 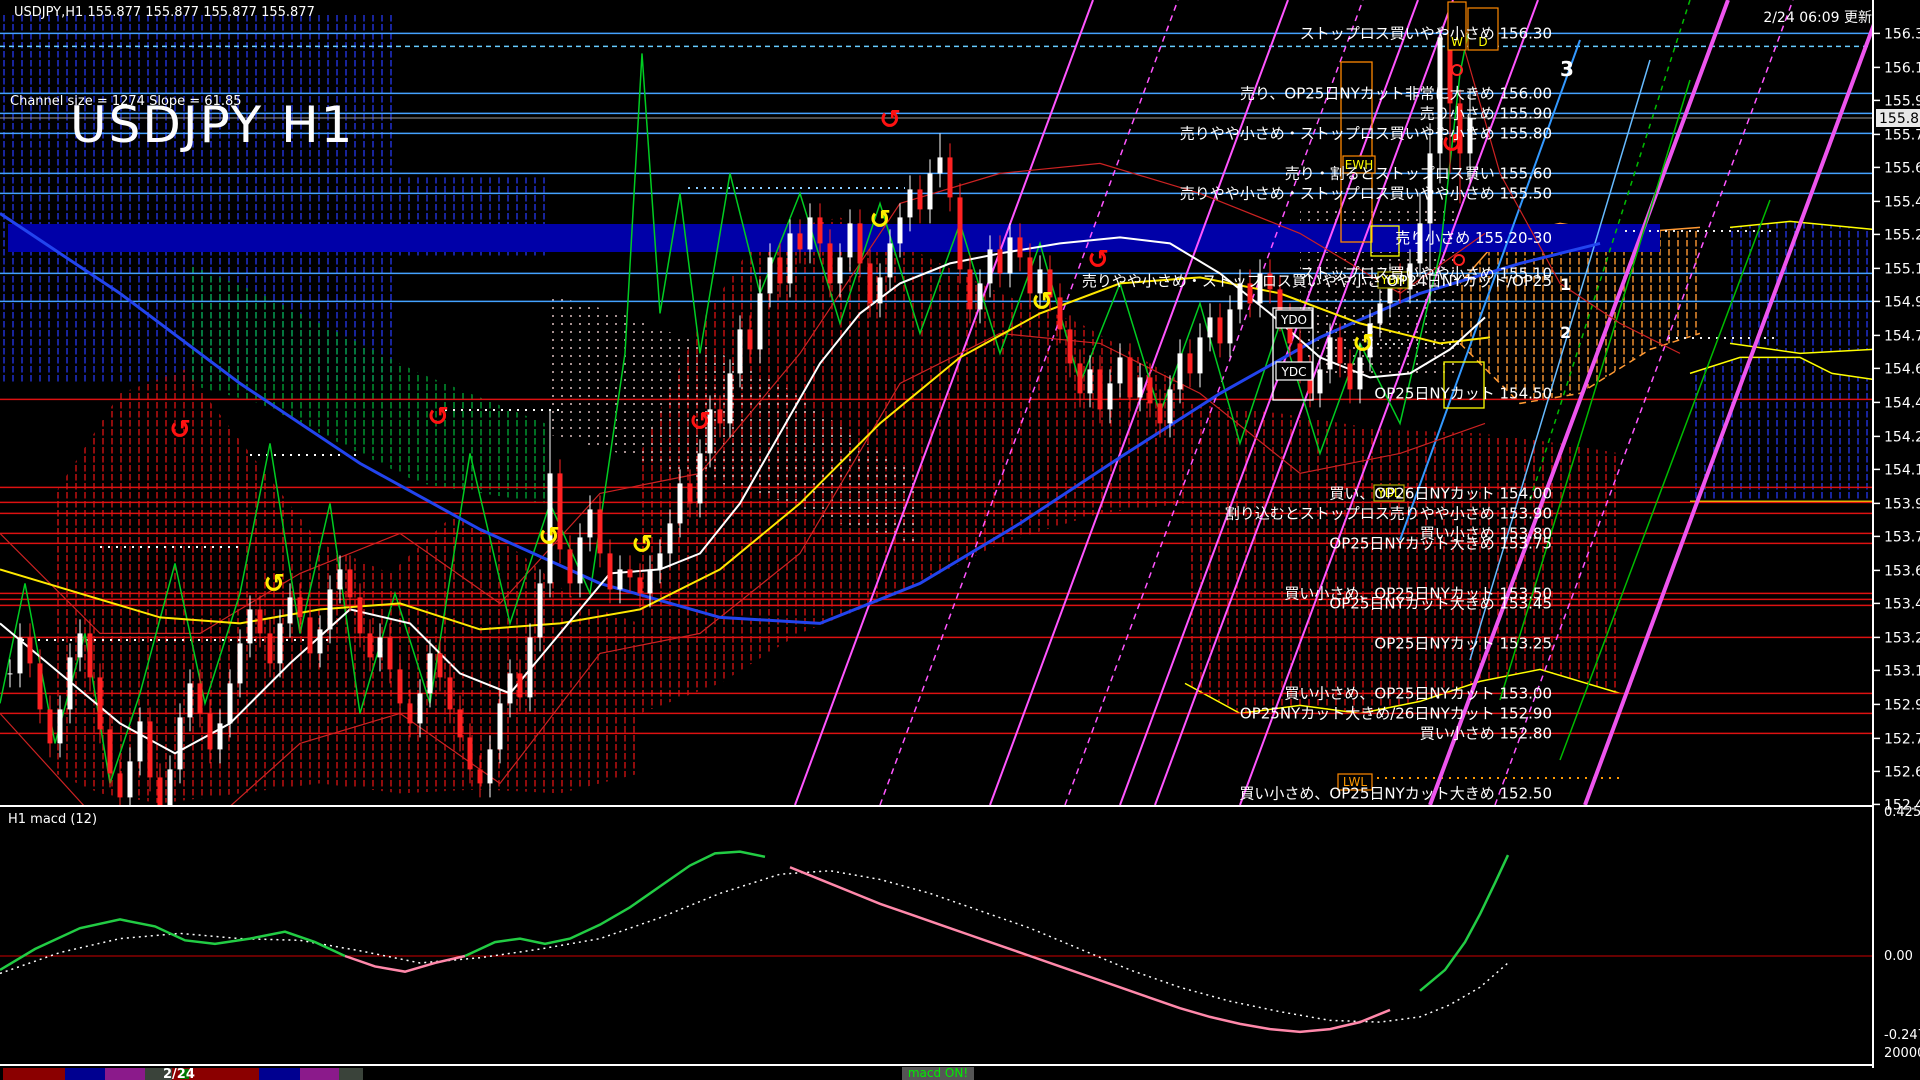 I want to click on order-level-annotation: OP25日NYカット大きめ 153.45, so click(x=1440, y=603).